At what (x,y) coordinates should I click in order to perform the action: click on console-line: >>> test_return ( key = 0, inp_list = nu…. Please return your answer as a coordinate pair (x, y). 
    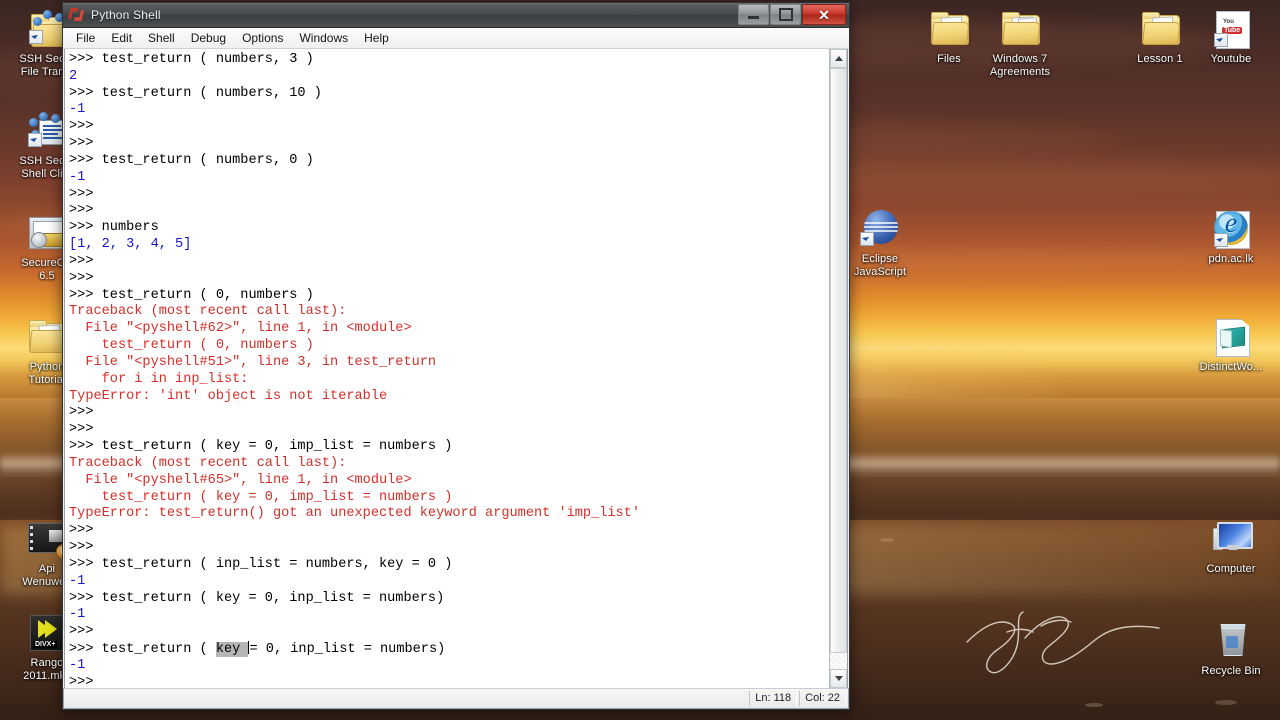
    Looking at the image, I should click on (257, 598).